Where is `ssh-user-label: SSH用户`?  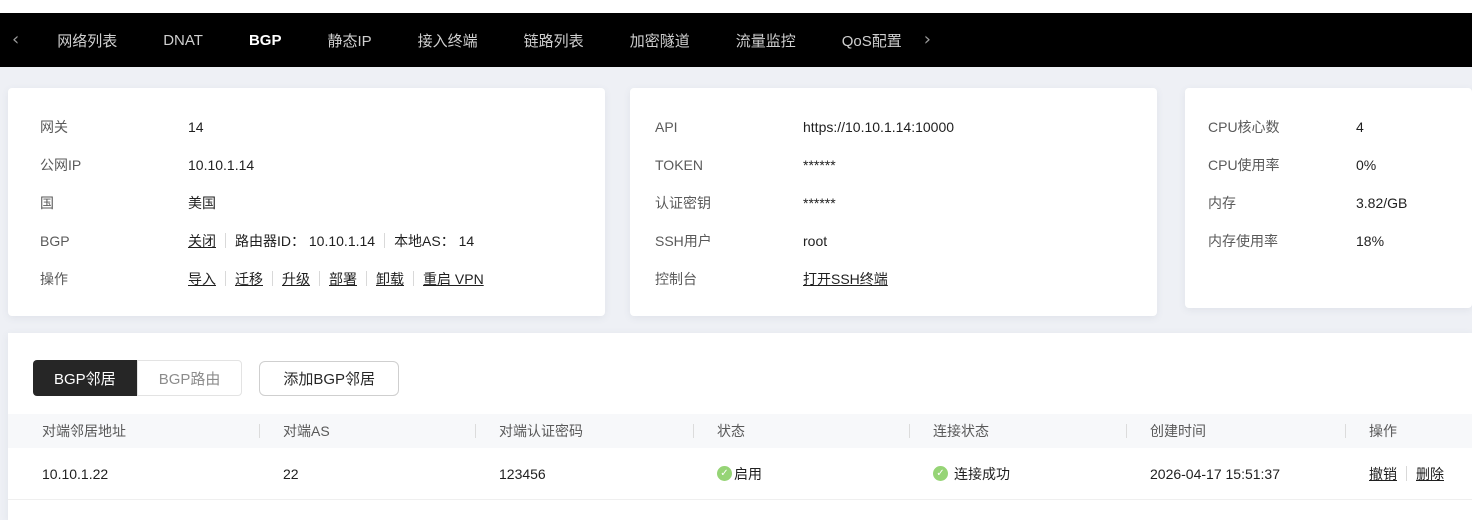
ssh-user-label: SSH用户 is located at coordinates (683, 241).